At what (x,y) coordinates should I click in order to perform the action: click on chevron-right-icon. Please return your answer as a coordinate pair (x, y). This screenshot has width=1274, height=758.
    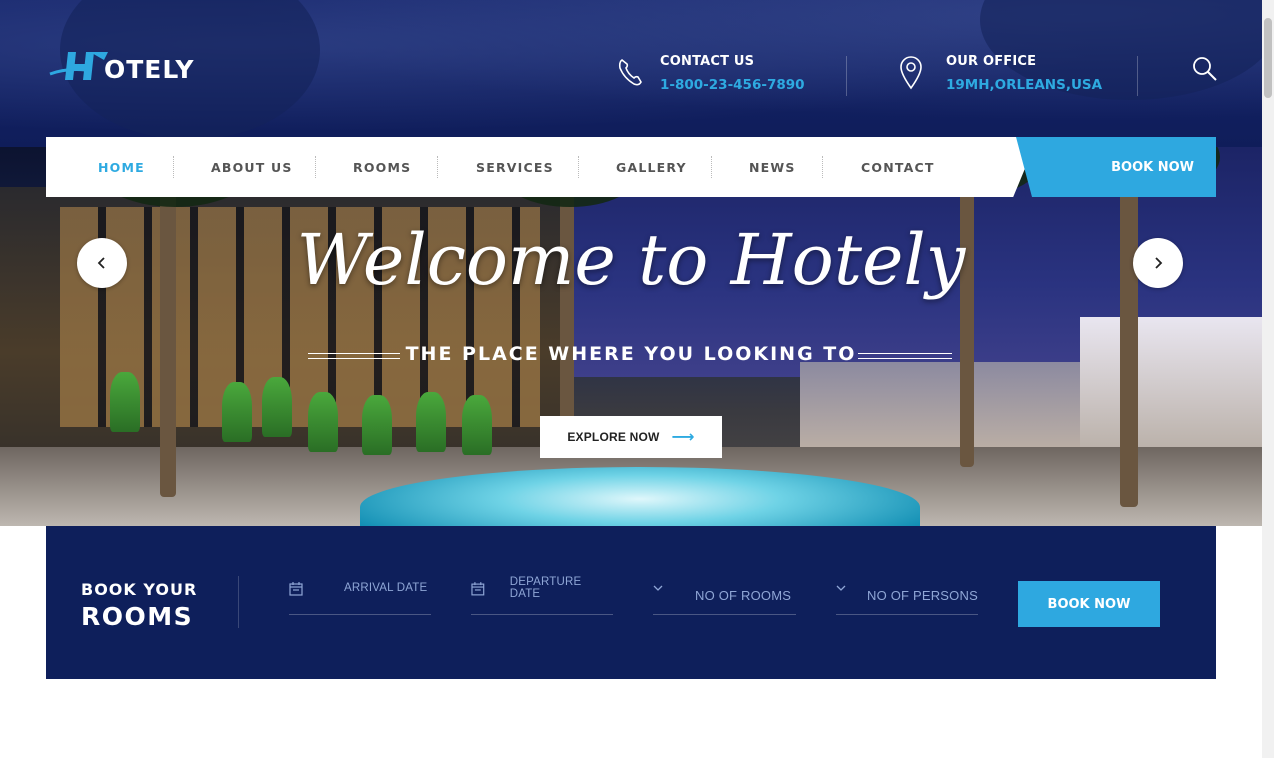
    Looking at the image, I should click on (1159, 263).